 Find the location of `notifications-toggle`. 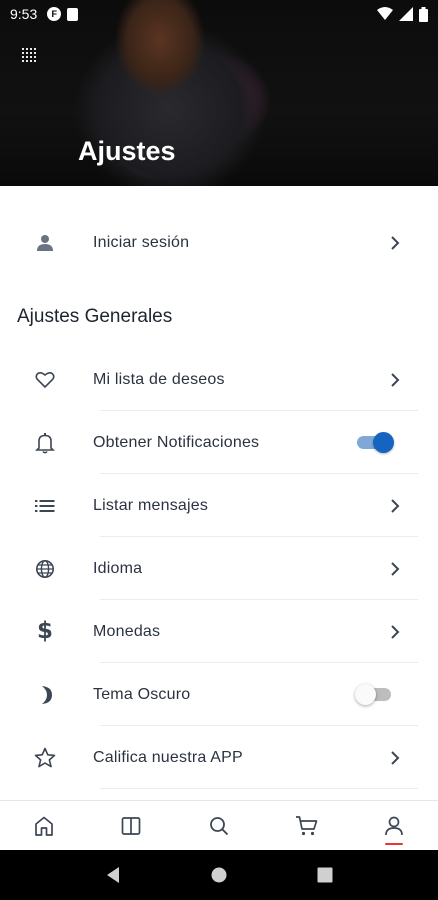

notifications-toggle is located at coordinates (374, 442).